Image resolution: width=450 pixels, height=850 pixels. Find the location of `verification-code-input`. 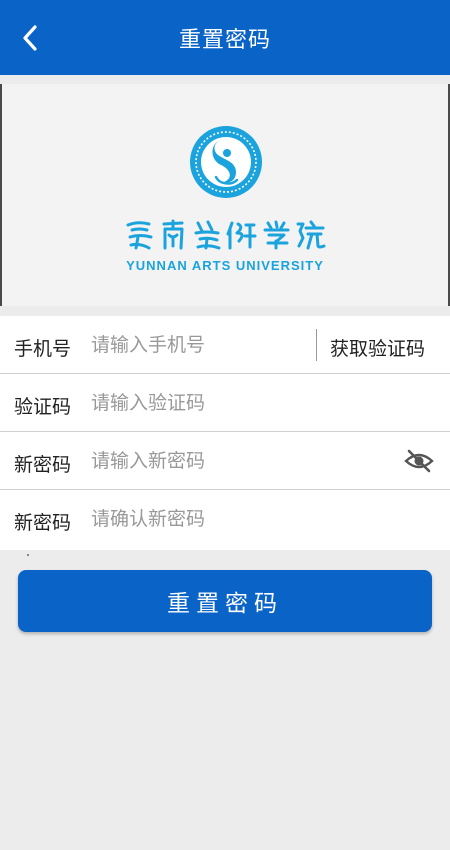

verification-code-input is located at coordinates (201, 403).